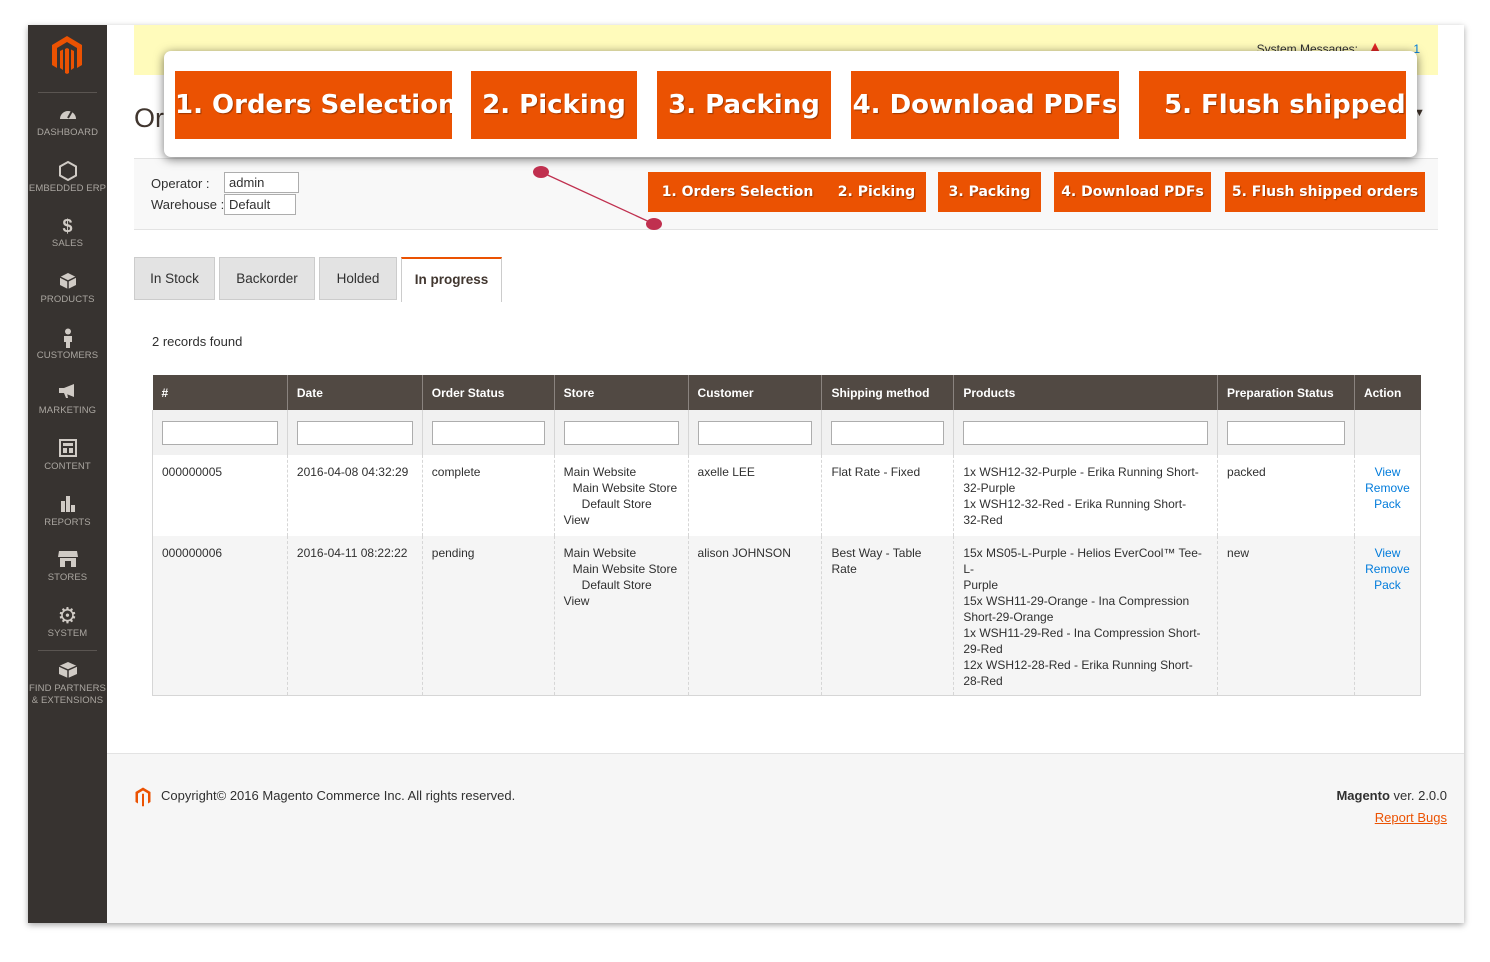  What do you see at coordinates (985, 105) in the screenshot?
I see `download-pdfs-button-zoomed: 4. Download PDFs` at bounding box center [985, 105].